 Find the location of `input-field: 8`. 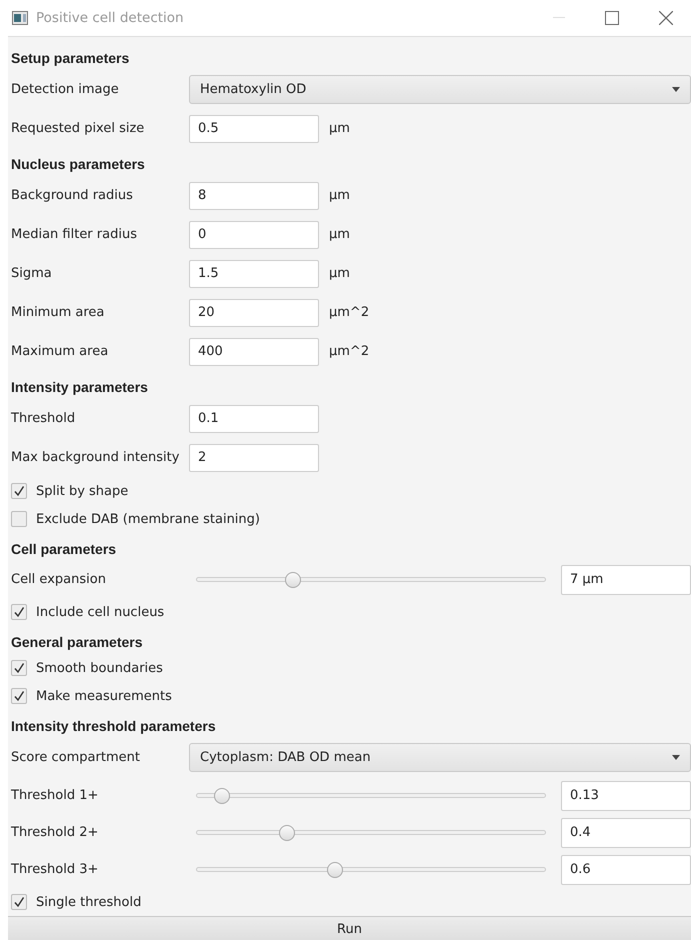

input-field: 8 is located at coordinates (254, 196).